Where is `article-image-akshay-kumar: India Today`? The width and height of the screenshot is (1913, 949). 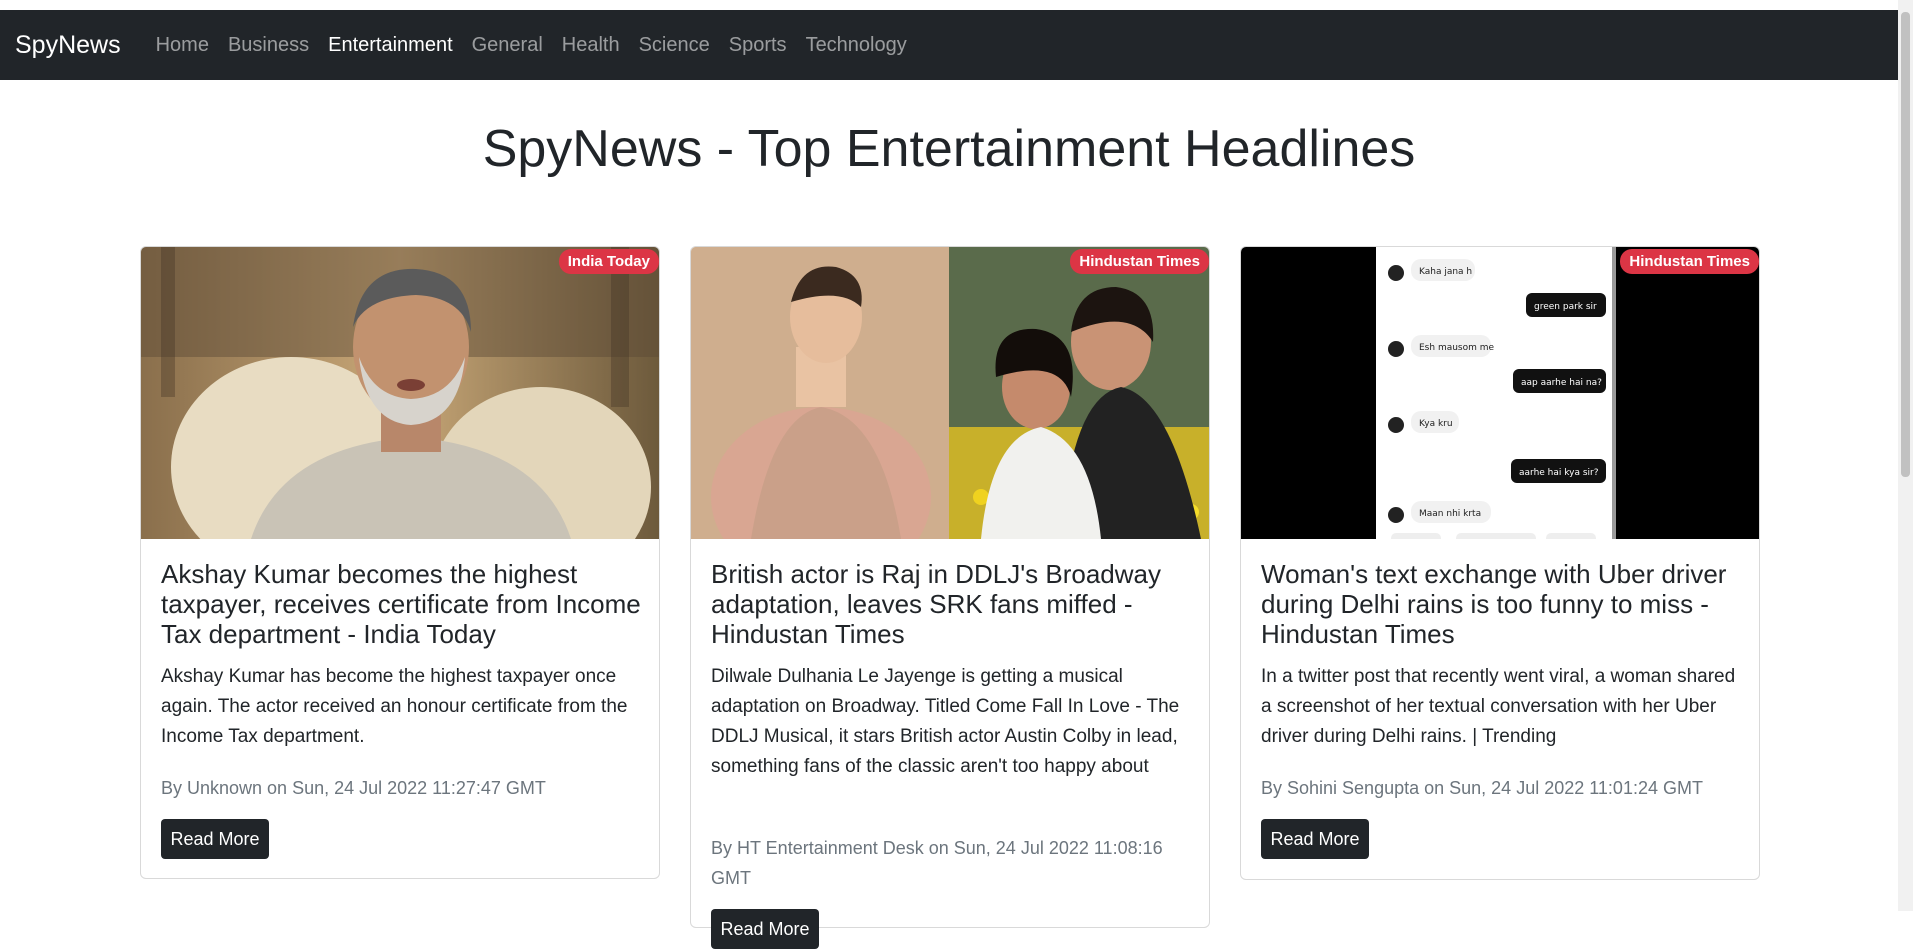 article-image-akshay-kumar: India Today is located at coordinates (400, 393).